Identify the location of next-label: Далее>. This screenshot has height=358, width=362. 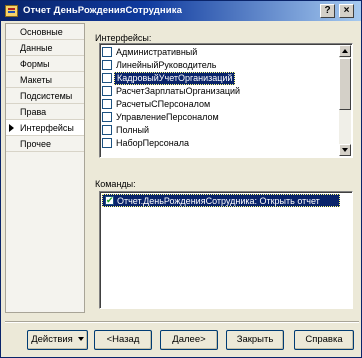
(189, 339).